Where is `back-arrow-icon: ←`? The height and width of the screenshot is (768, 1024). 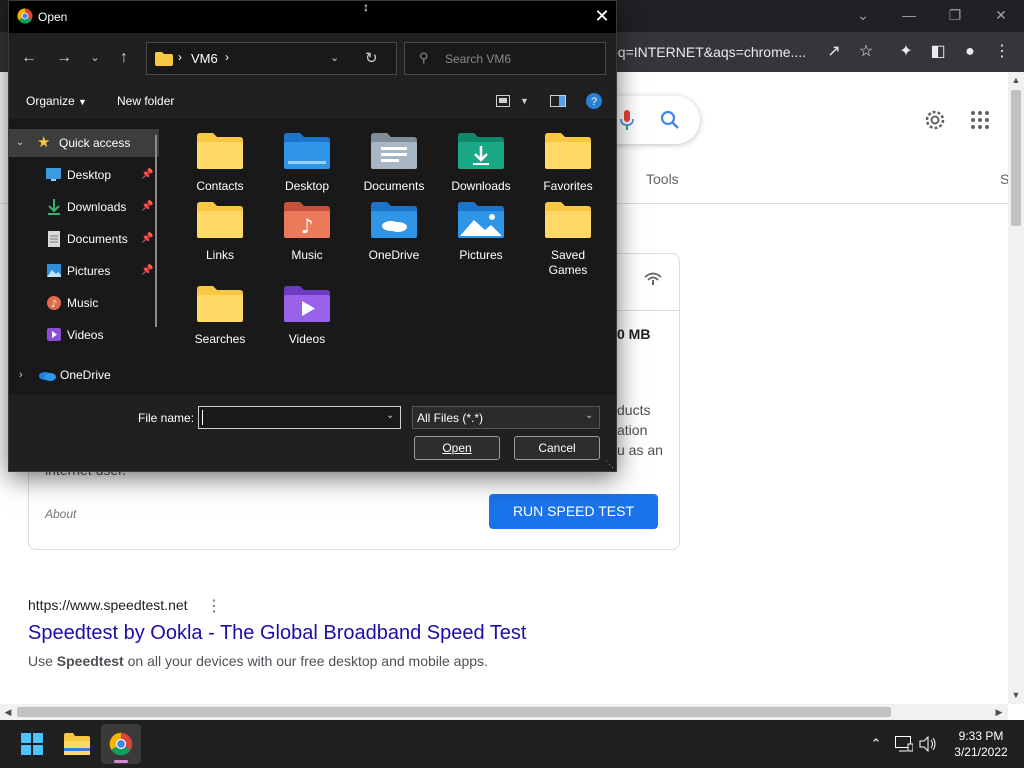
back-arrow-icon: ← is located at coordinates (29, 58).